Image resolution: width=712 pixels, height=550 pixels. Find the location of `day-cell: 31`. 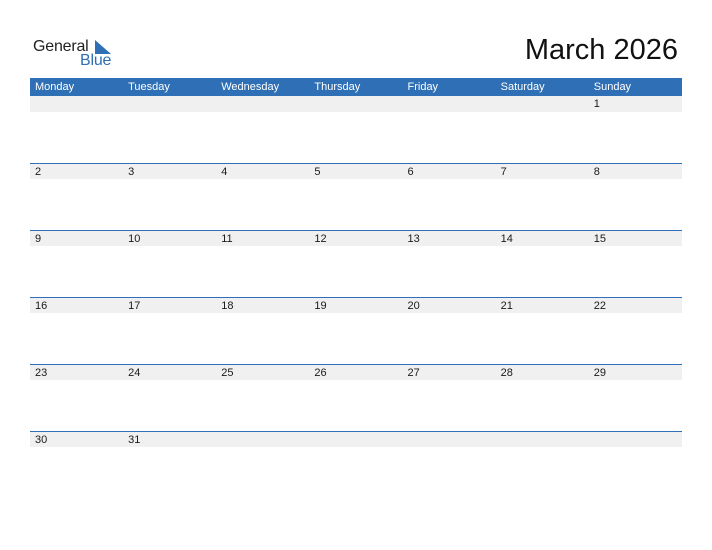

day-cell: 31 is located at coordinates (170, 439).